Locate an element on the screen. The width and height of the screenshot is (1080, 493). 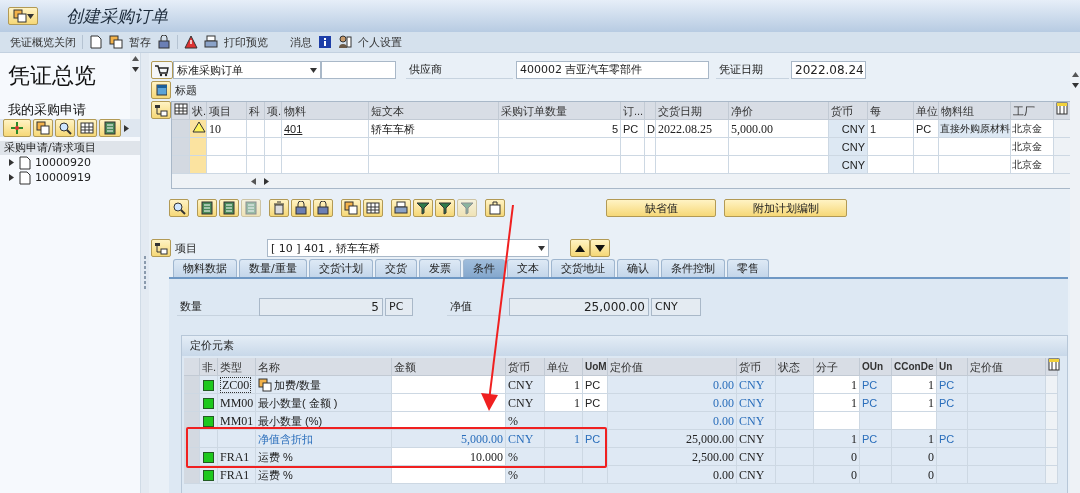
order-number-field is located at coordinates (358, 70).